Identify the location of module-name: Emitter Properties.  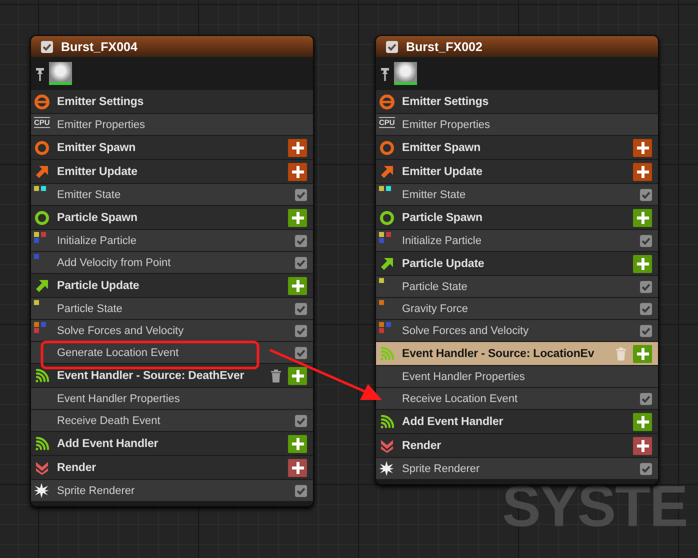
(101, 124).